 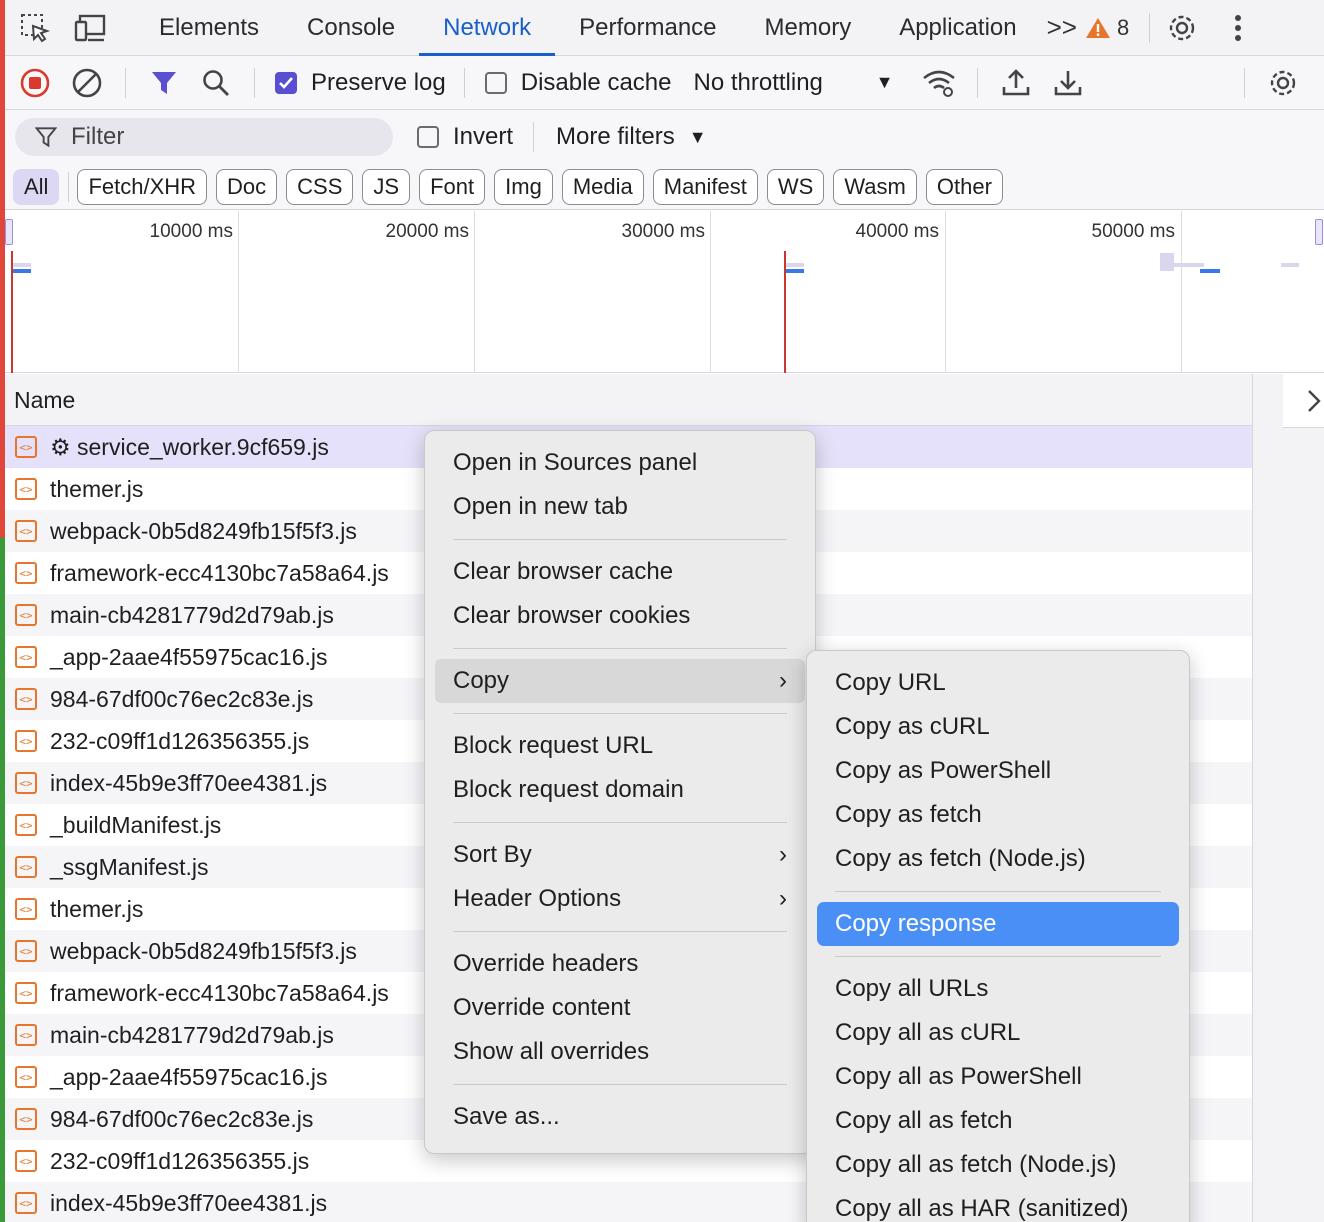 I want to click on more-options-icon, so click(x=1238, y=28).